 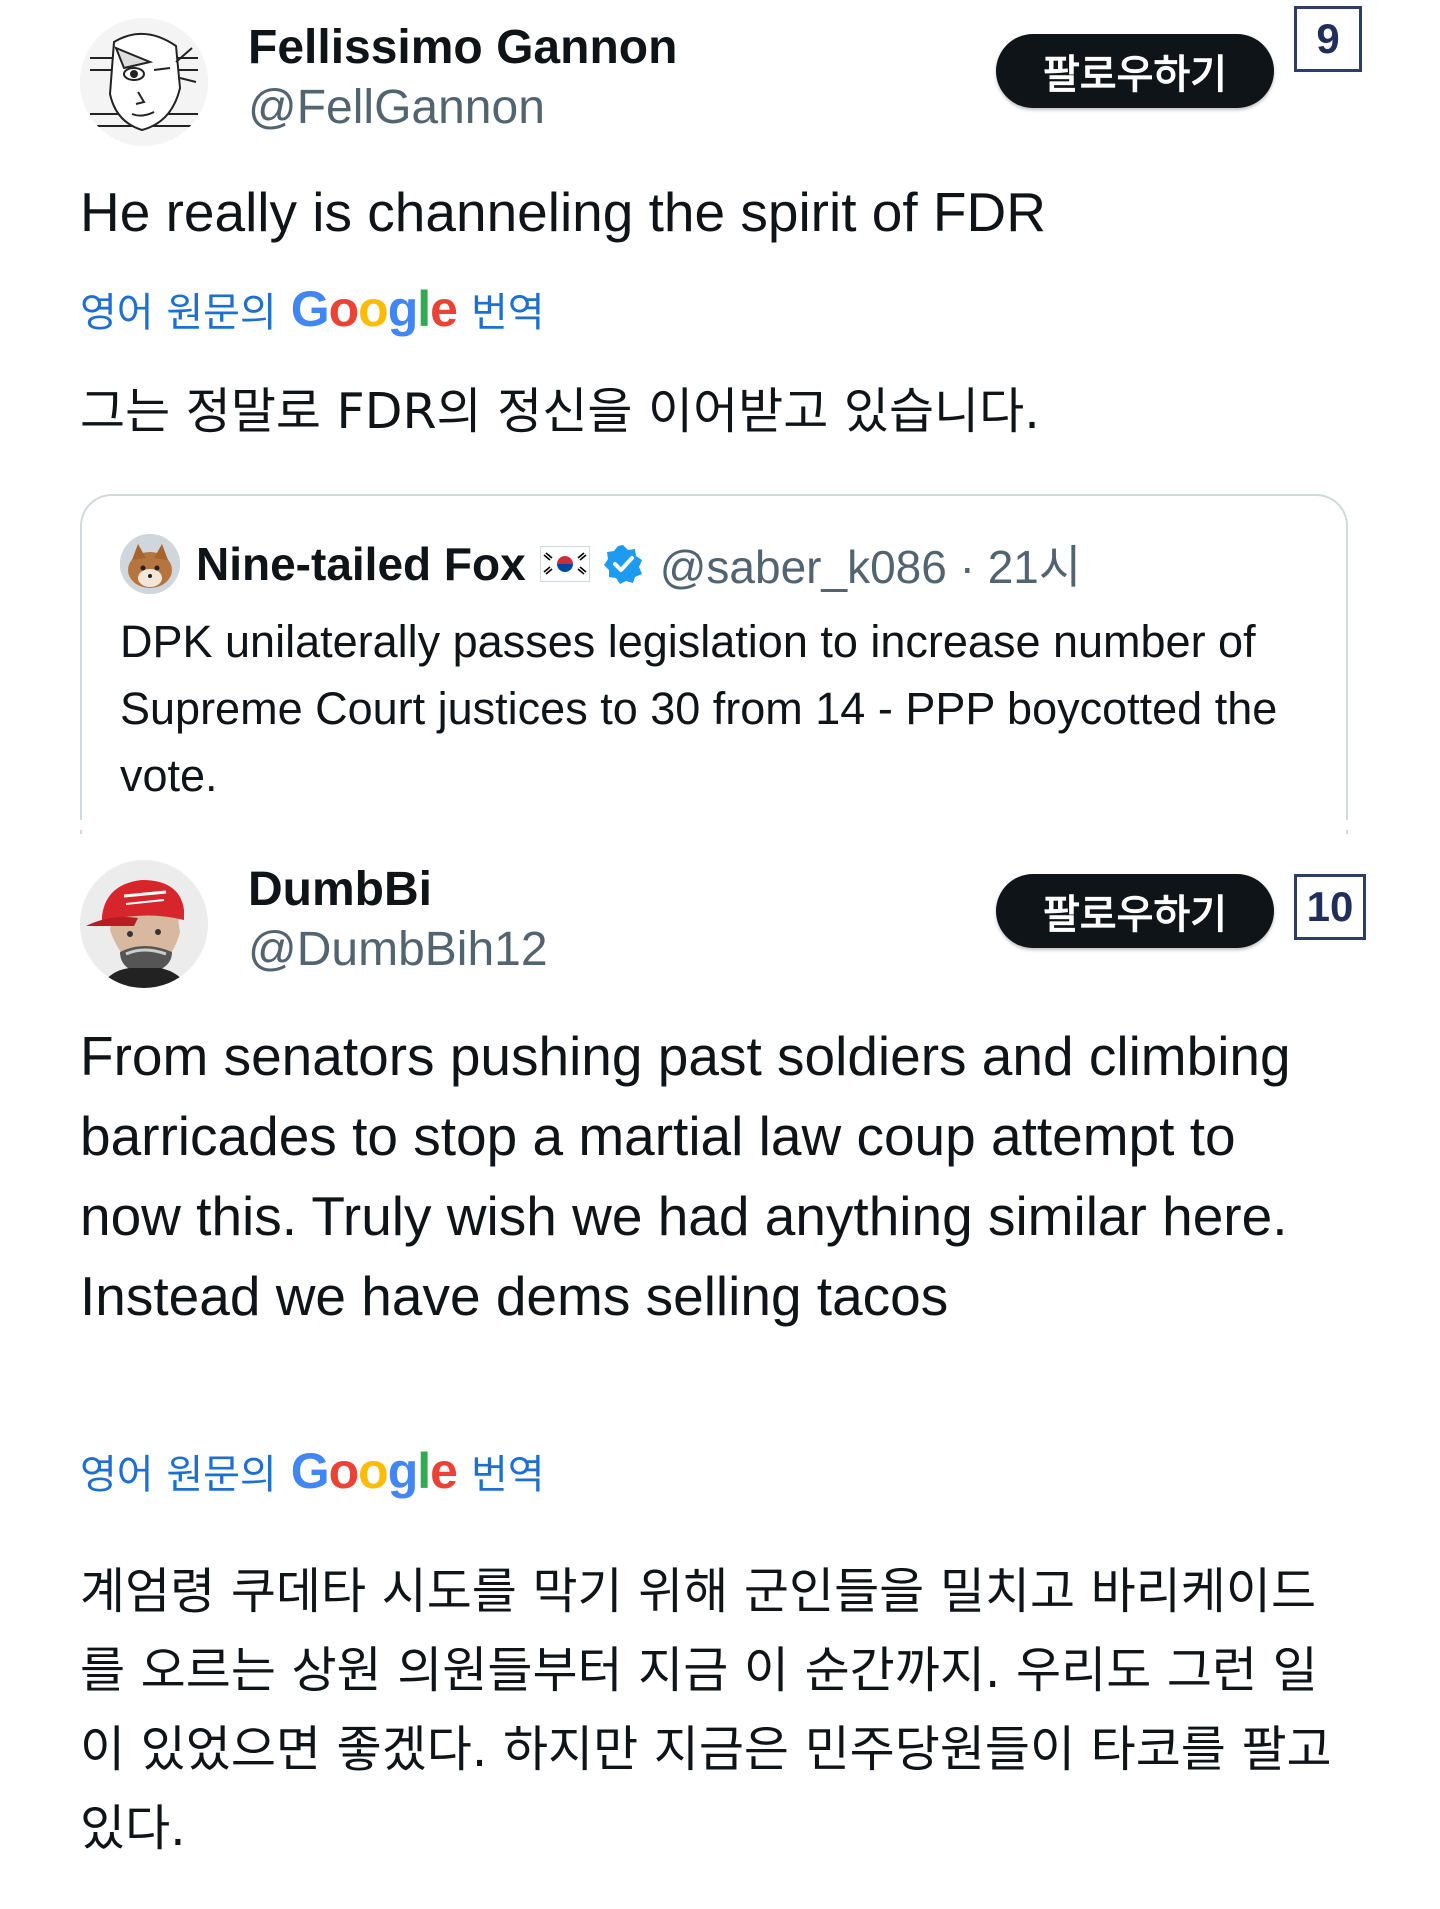 I want to click on author-name: DumbBi, so click(x=340, y=889).